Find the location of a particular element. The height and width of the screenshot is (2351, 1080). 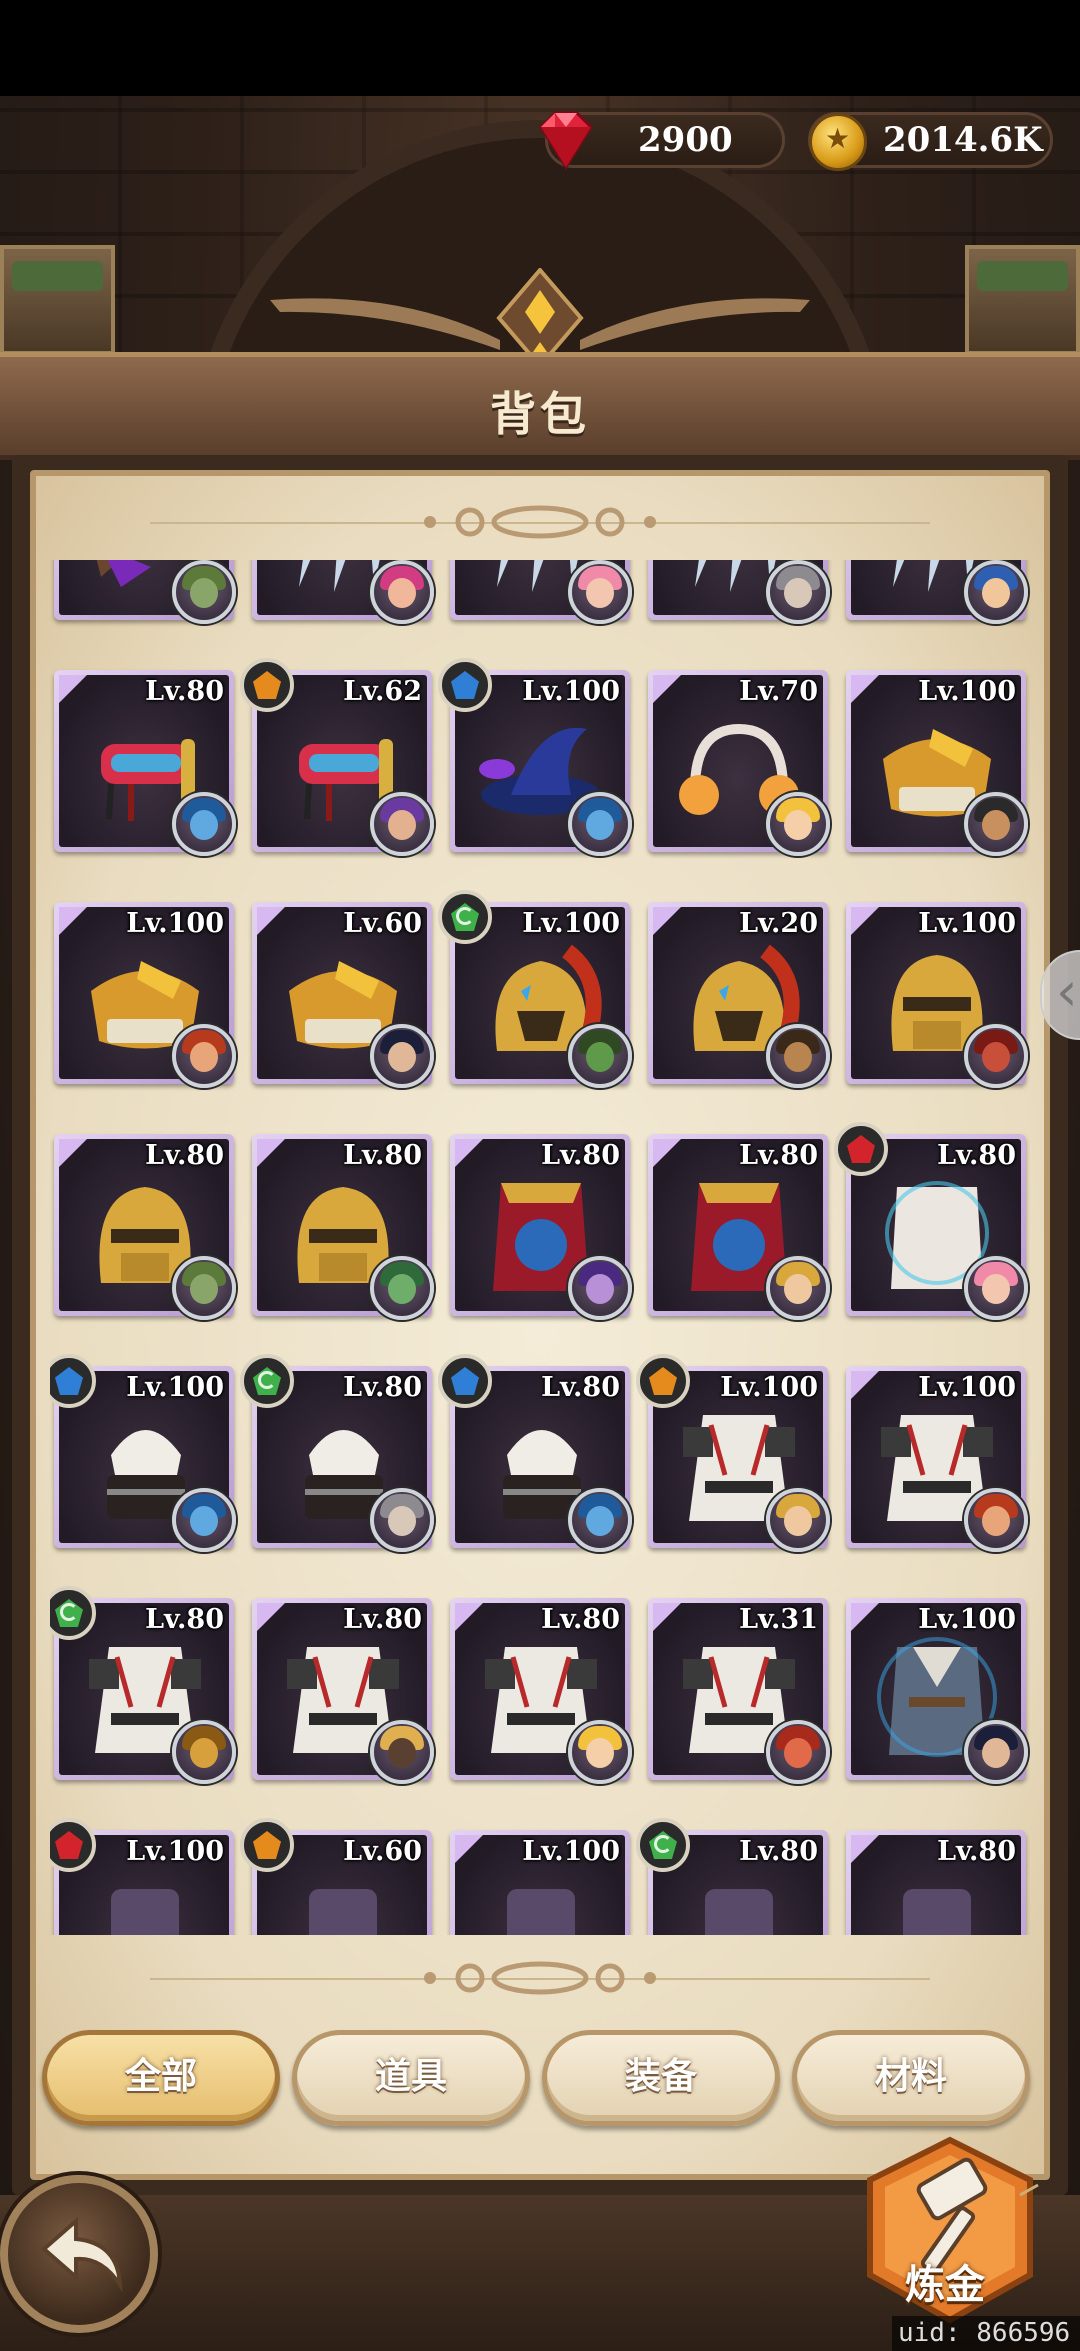

tab-equipment: 装备 is located at coordinates (661, 2078).